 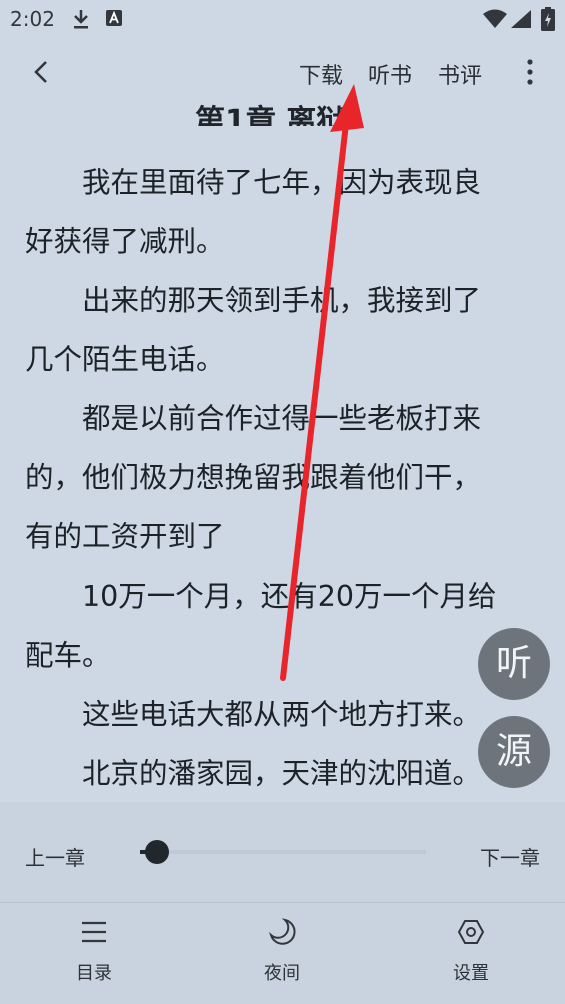 What do you see at coordinates (94, 973) in the screenshot?
I see `catalog-label: 目录` at bounding box center [94, 973].